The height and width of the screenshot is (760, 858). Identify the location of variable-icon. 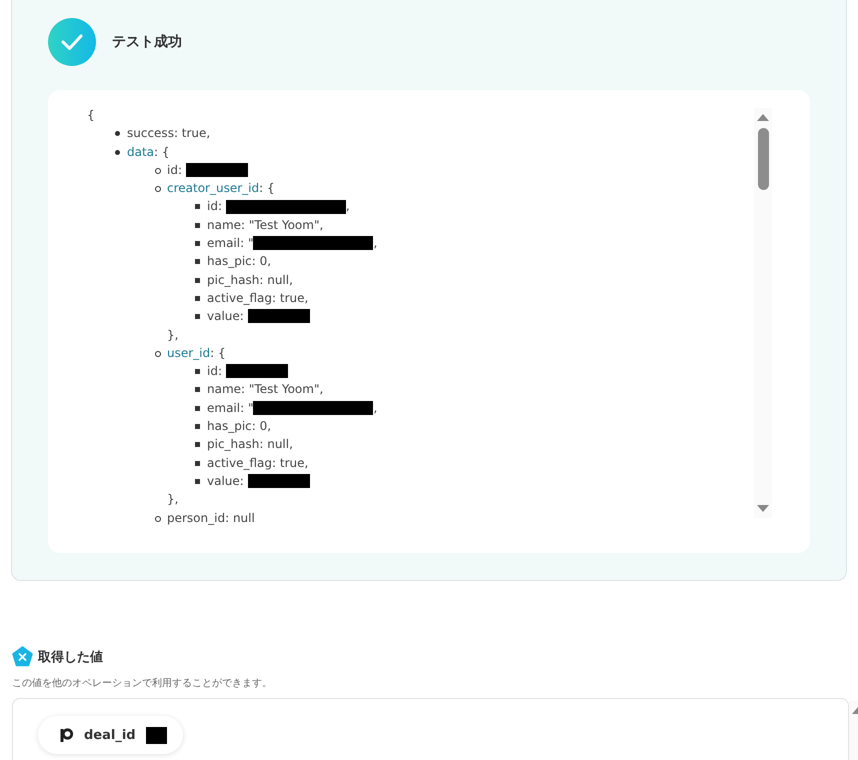
(22, 656).